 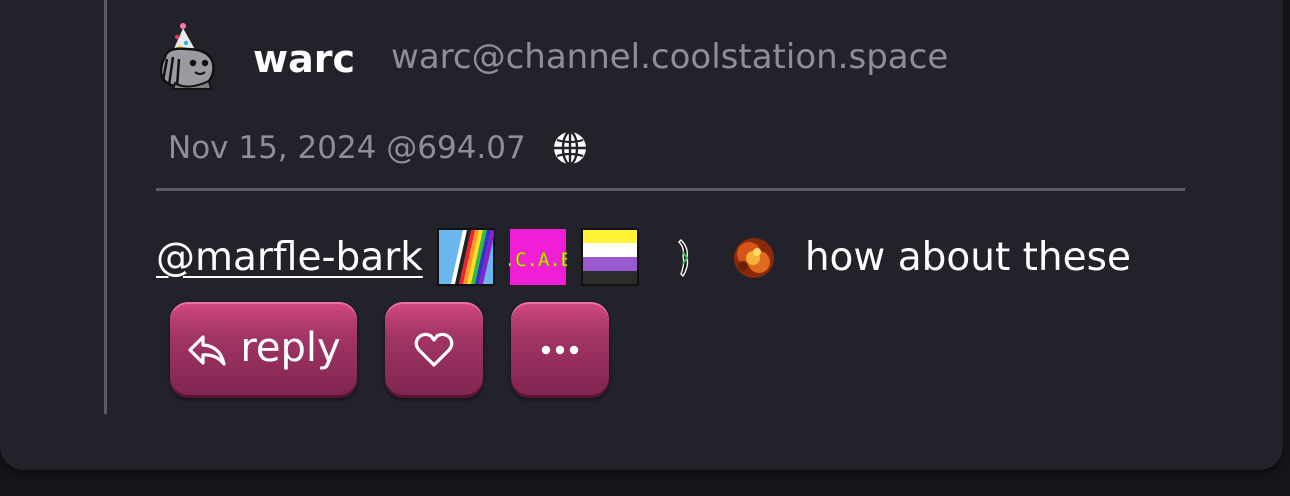 I want to click on post-divider, so click(x=670, y=189).